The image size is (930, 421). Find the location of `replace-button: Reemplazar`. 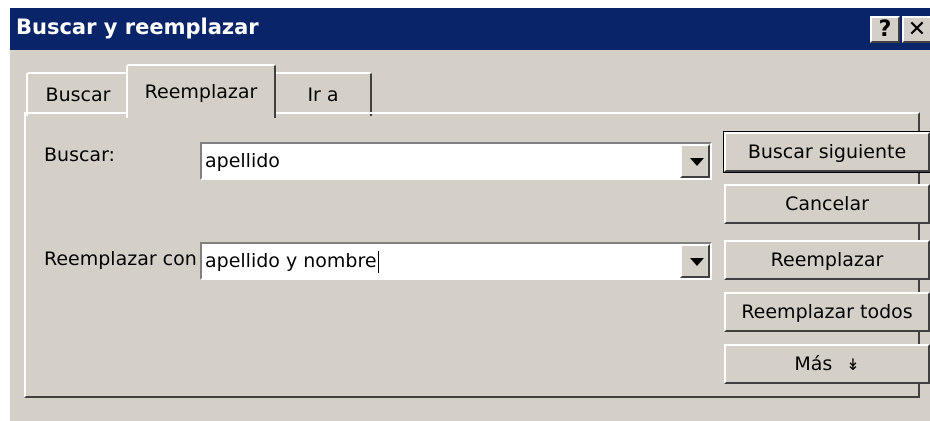

replace-button: Reemplazar is located at coordinates (827, 260).